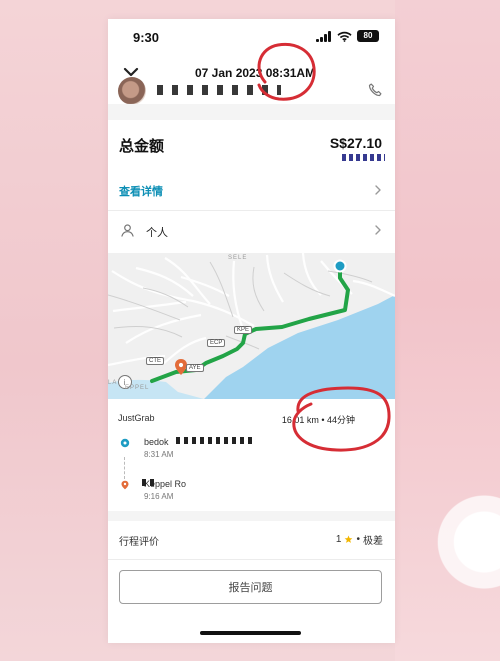 This screenshot has height=661, width=500. What do you see at coordinates (132, 91) in the screenshot?
I see `driver-avatar` at bounding box center [132, 91].